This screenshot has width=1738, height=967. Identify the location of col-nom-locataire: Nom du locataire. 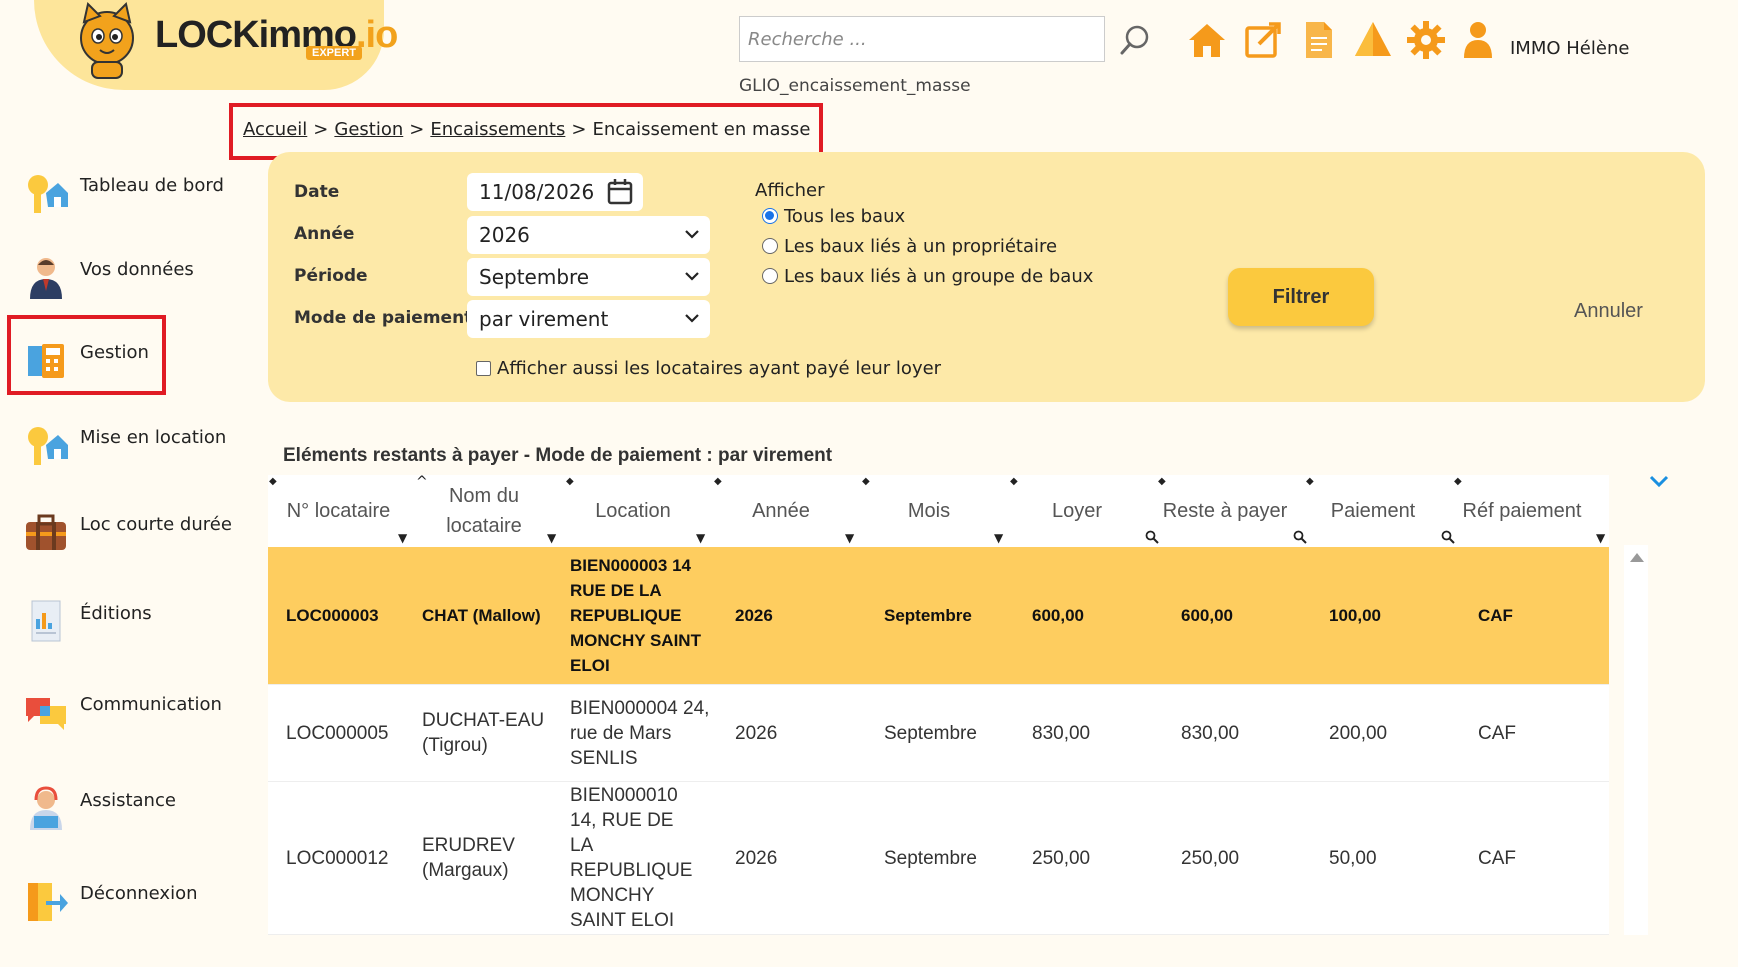
(484, 511).